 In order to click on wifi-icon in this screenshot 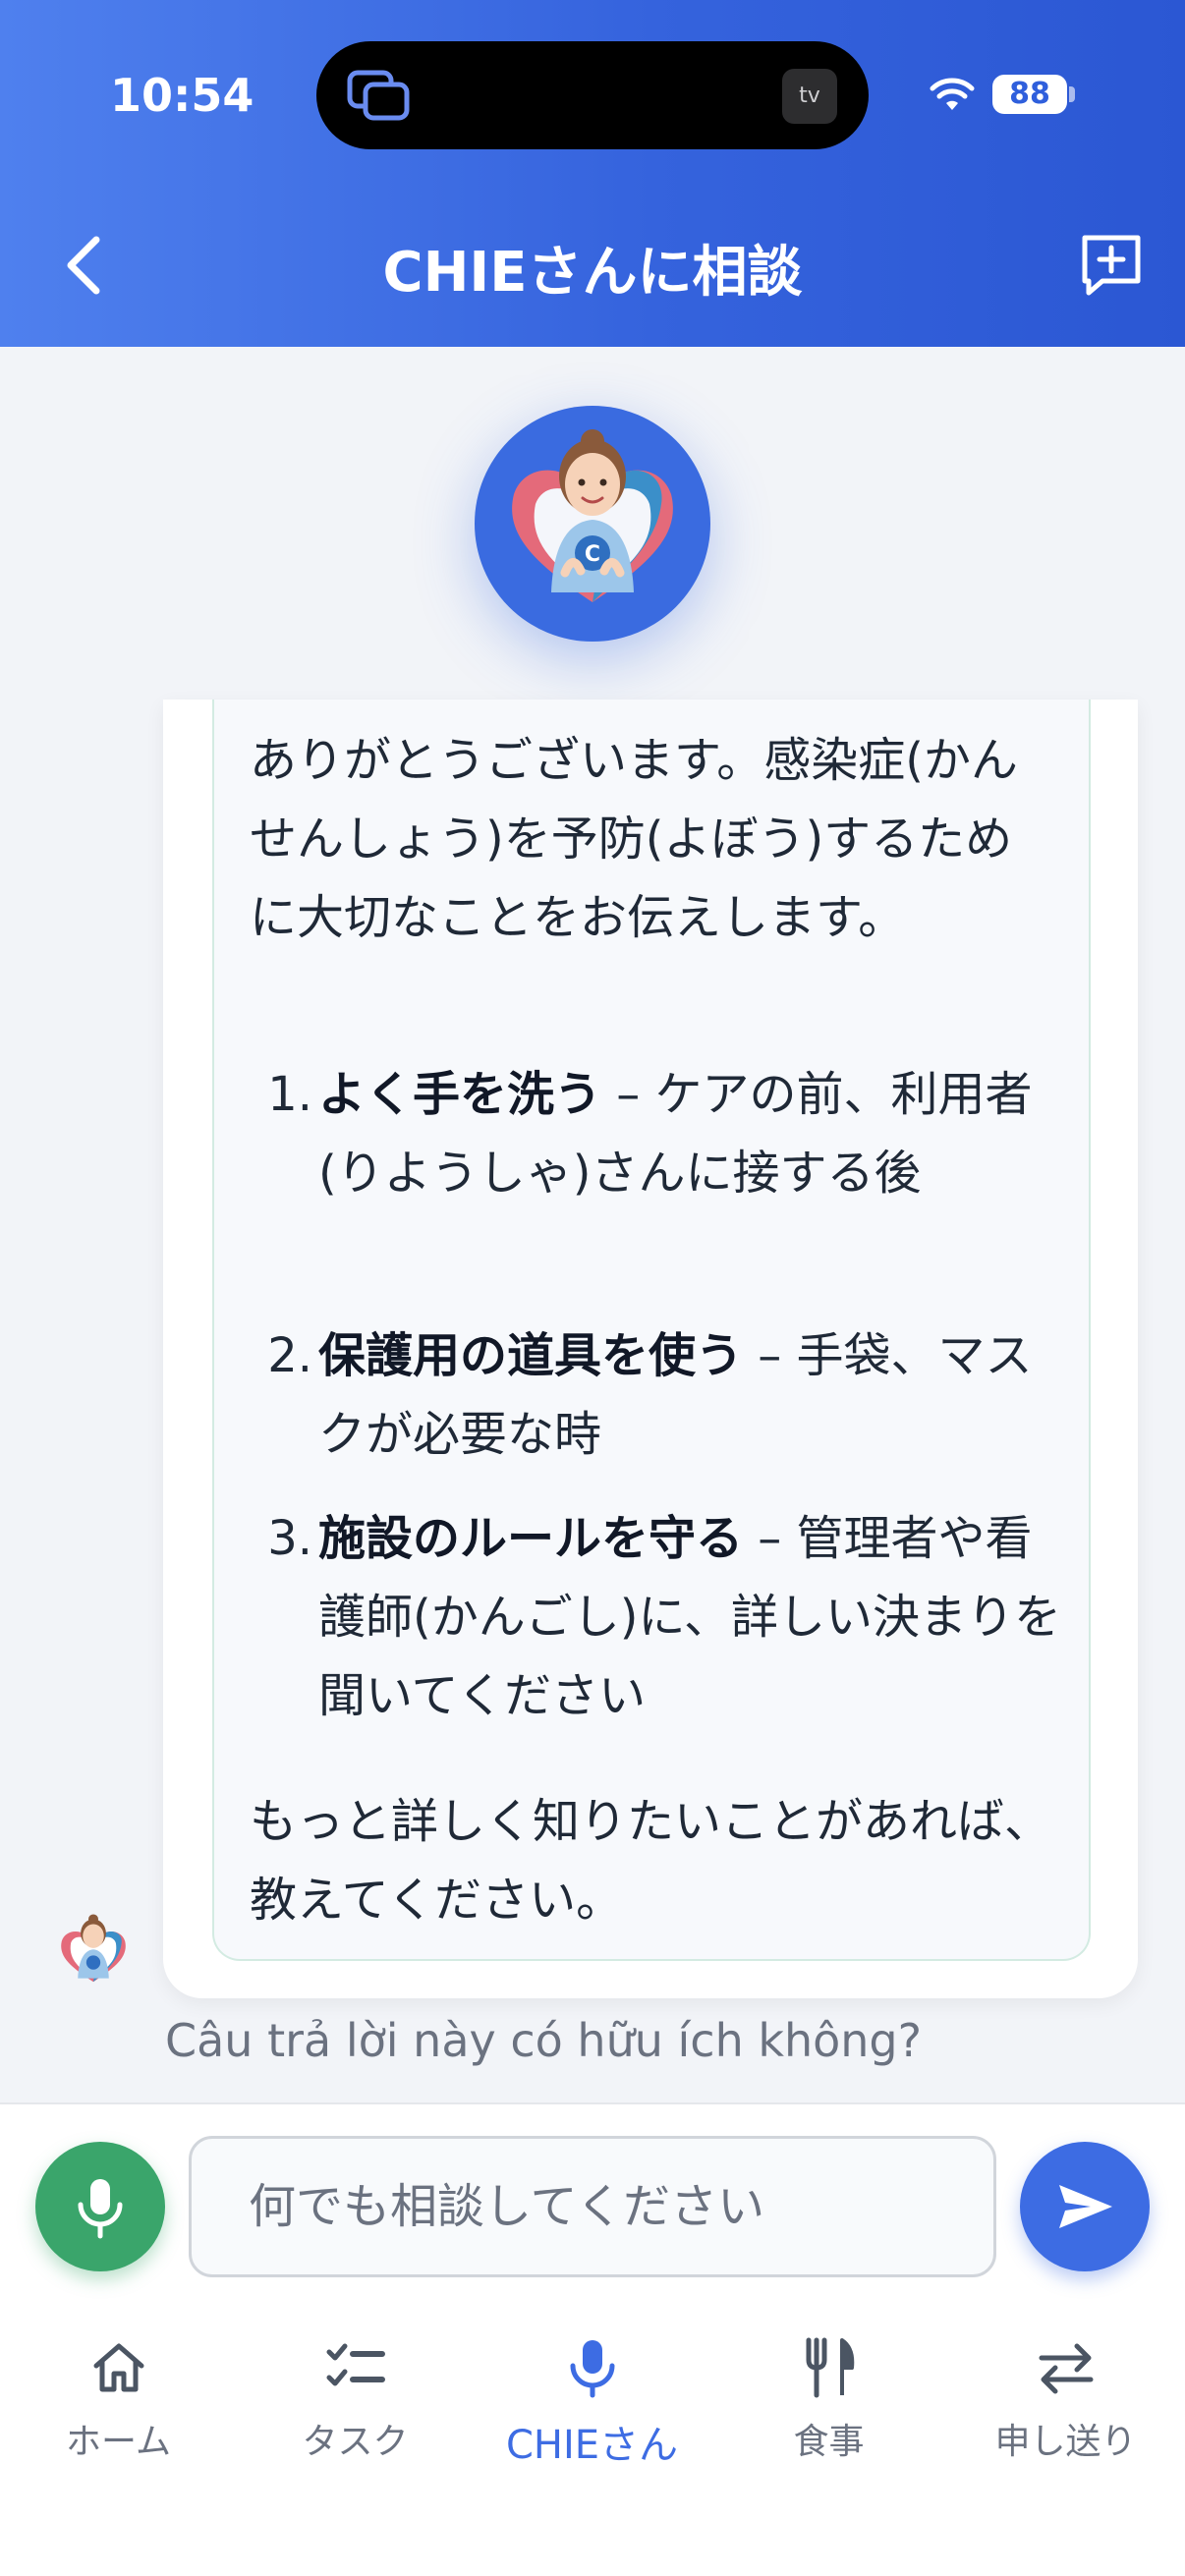, I will do `click(953, 94)`.